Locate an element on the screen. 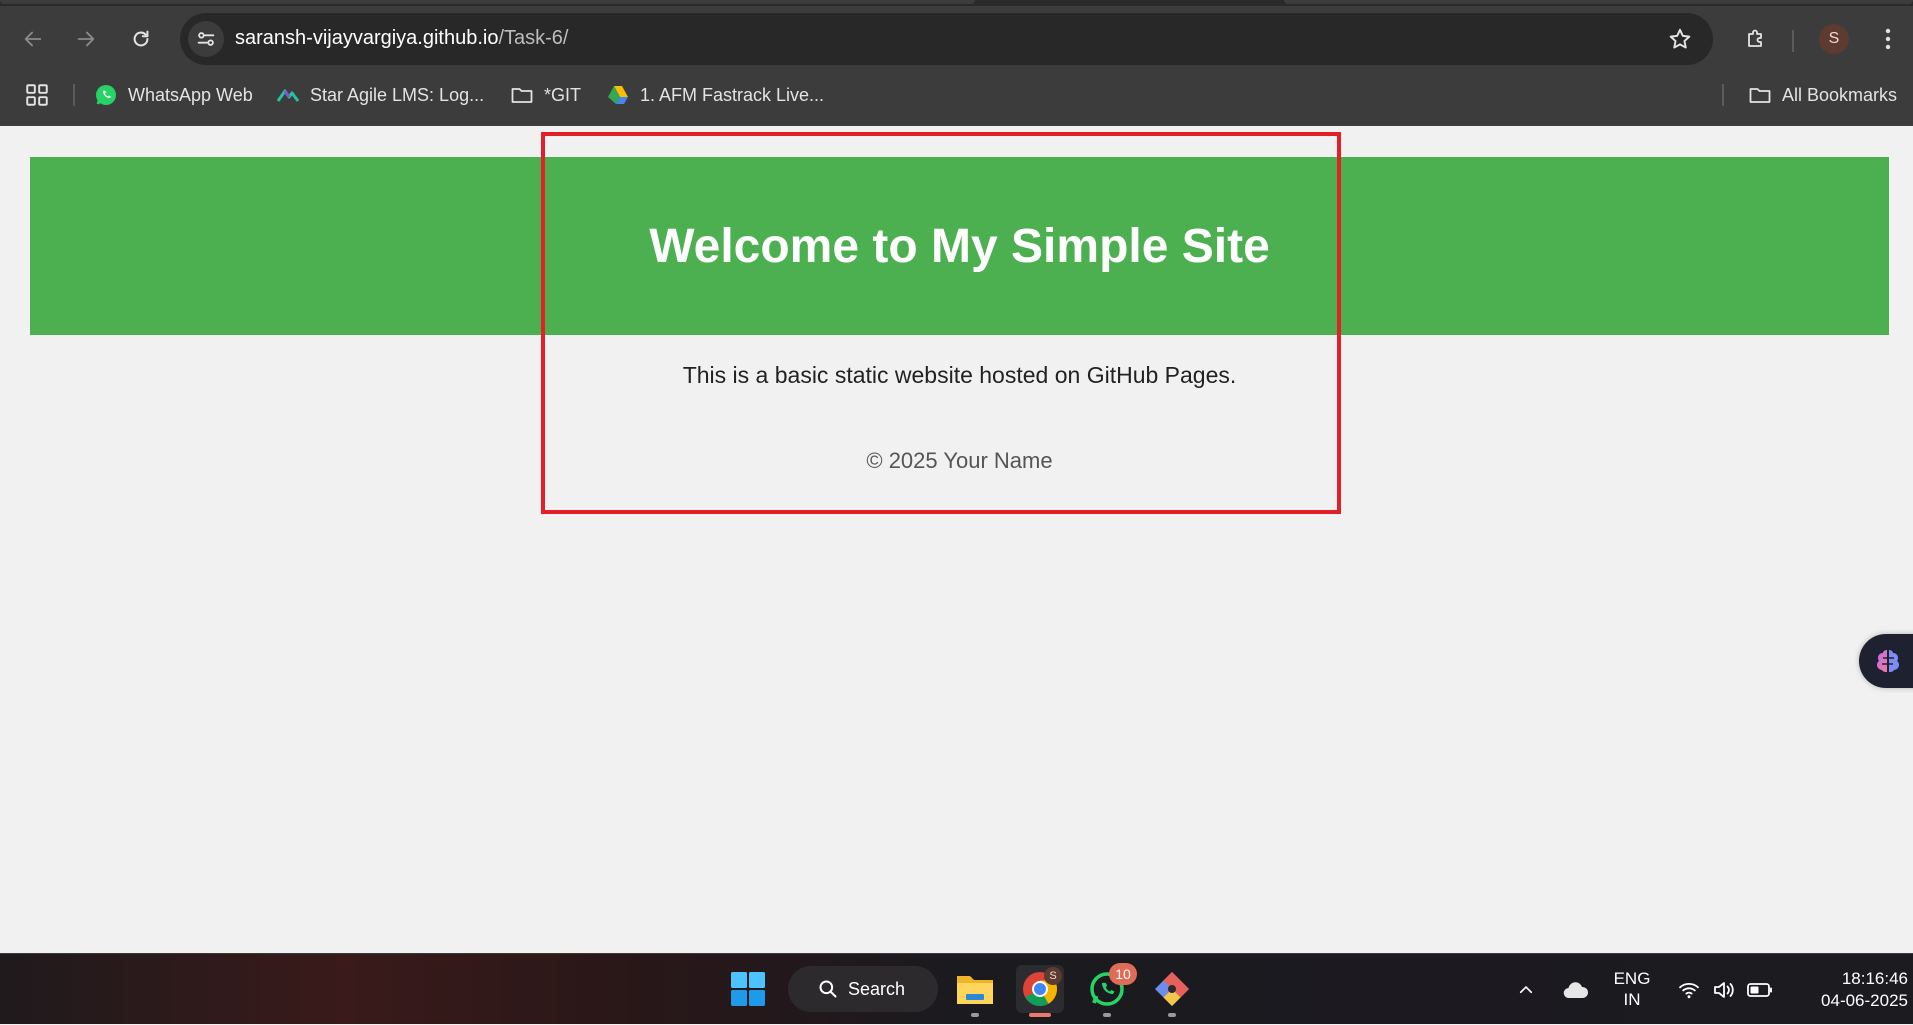 The height and width of the screenshot is (1025, 1913). all-bookmarks-button: All Bookmarks is located at coordinates (1822, 95).